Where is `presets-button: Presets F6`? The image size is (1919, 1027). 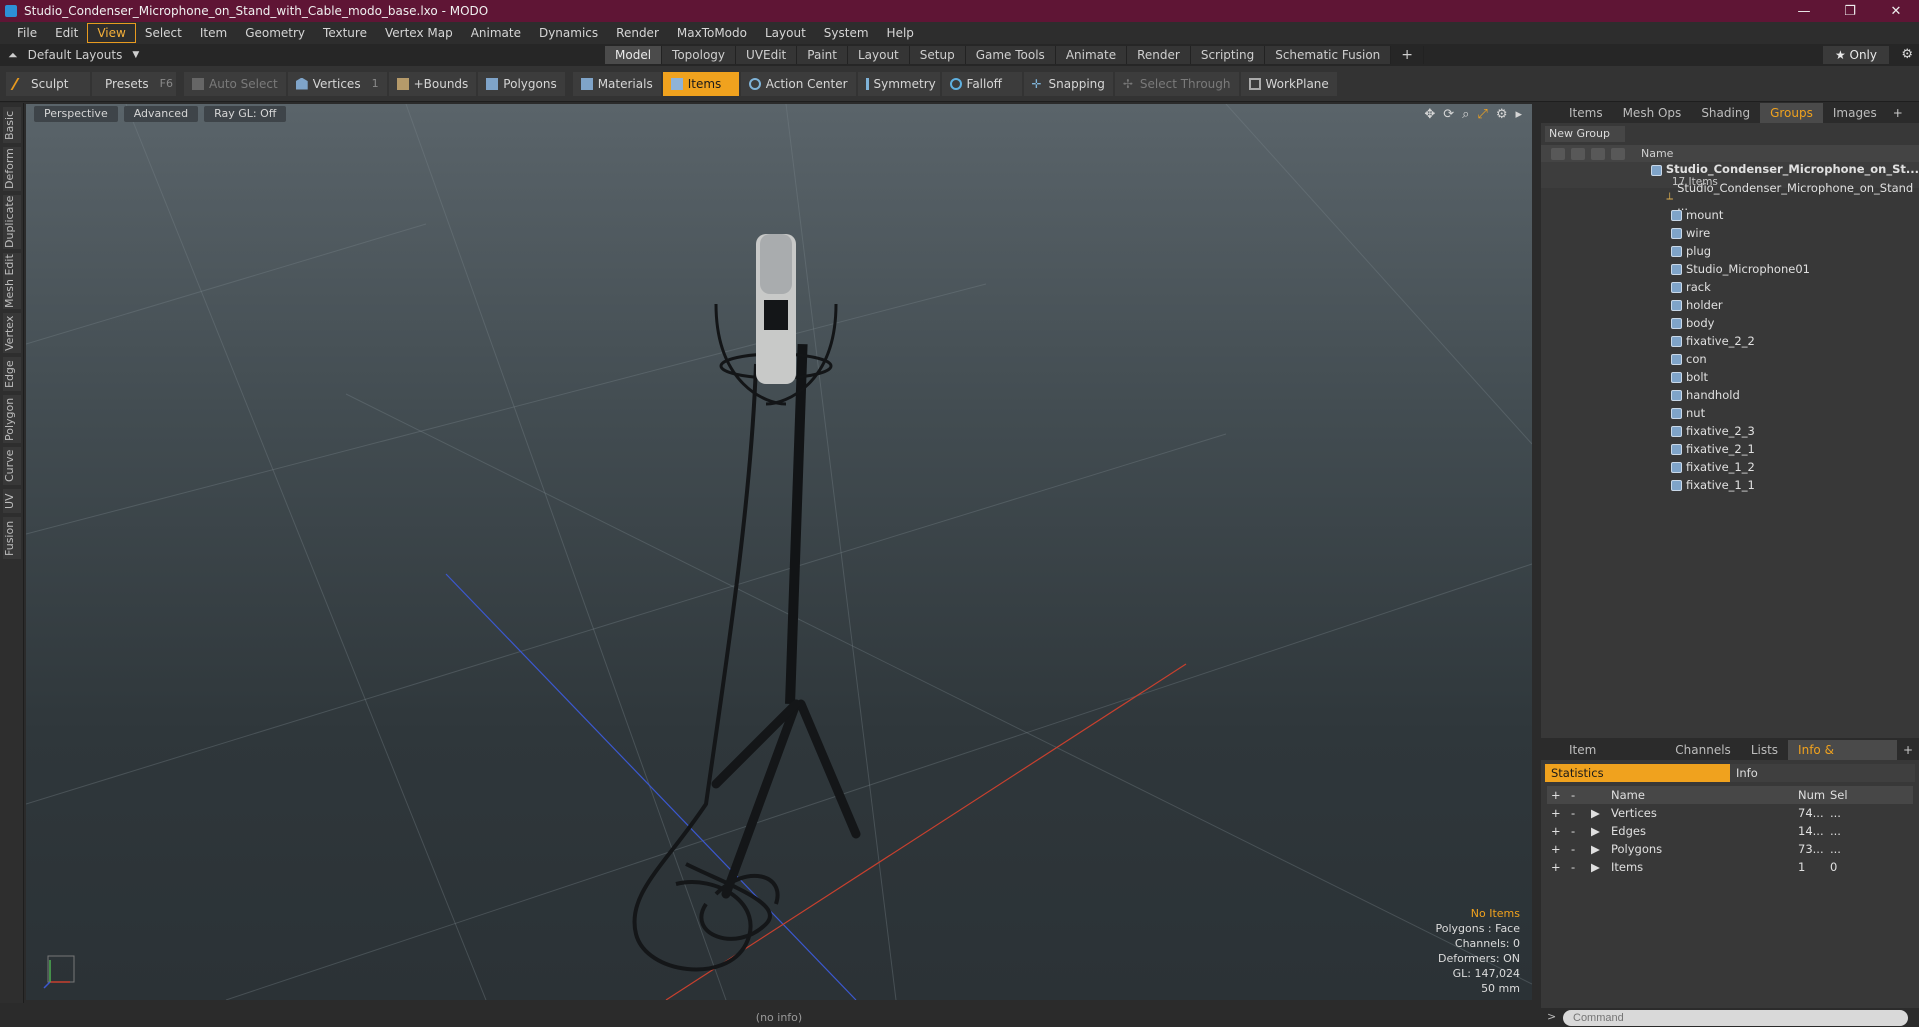 presets-button: Presets F6 is located at coordinates (134, 83).